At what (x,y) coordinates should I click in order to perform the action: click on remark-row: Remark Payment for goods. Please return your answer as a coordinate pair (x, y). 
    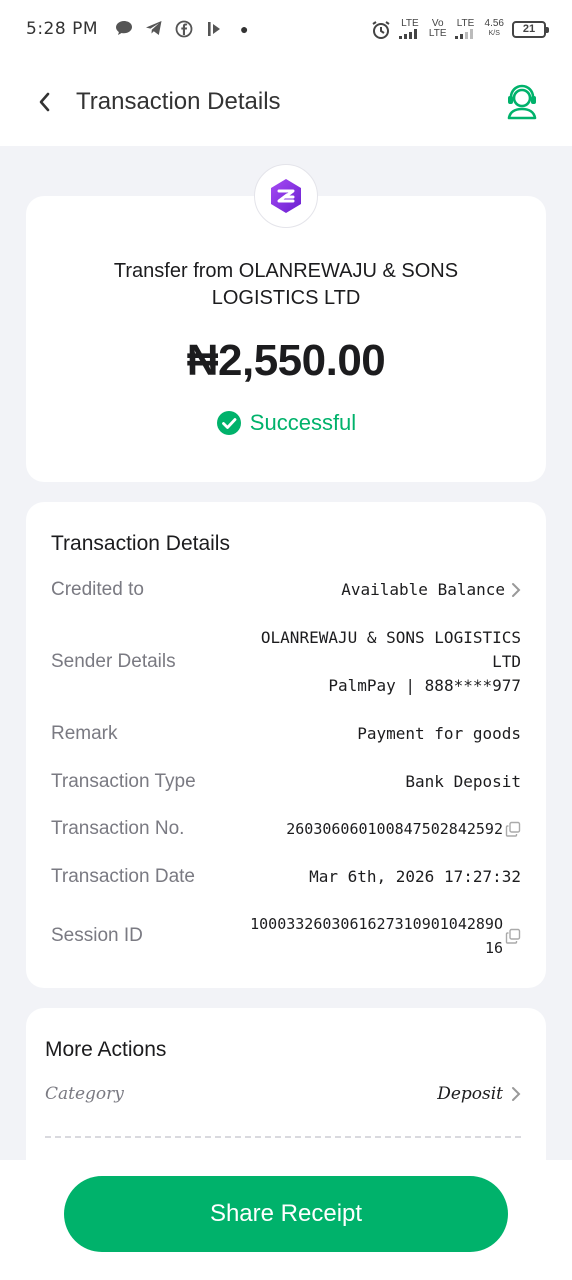
    Looking at the image, I should click on (286, 734).